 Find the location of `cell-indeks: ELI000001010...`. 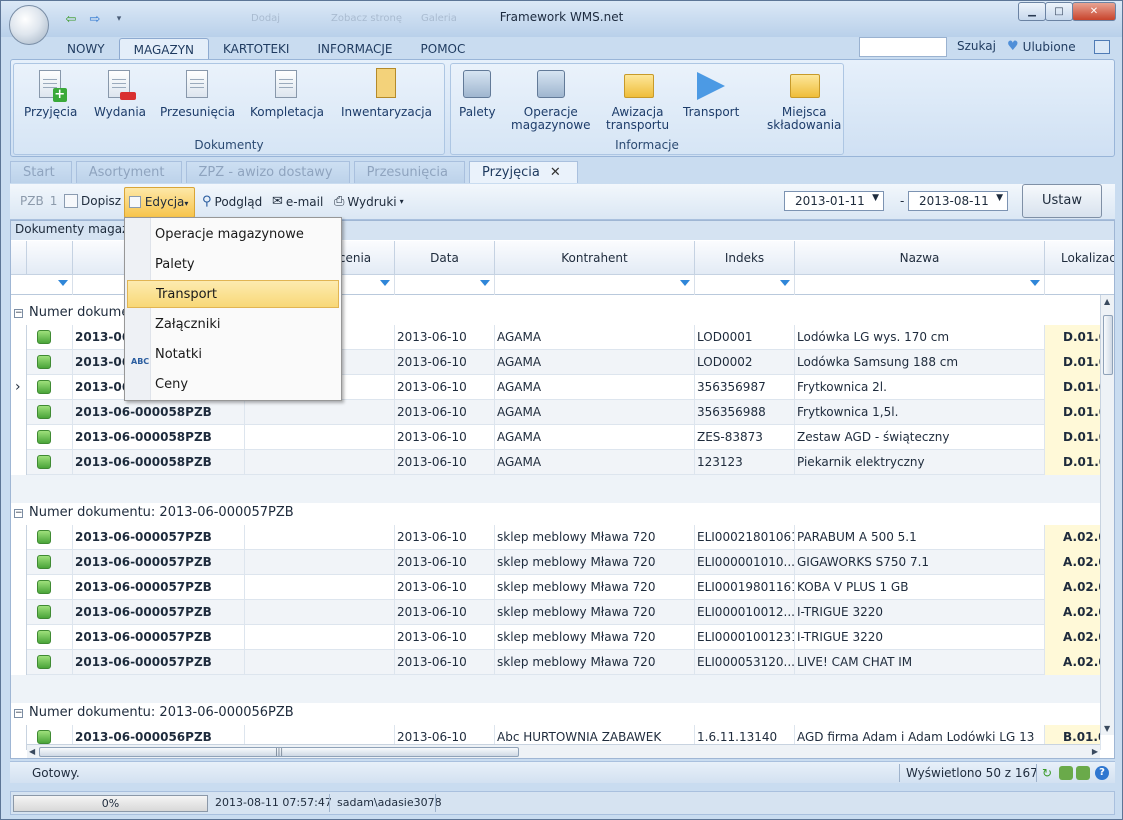

cell-indeks: ELI000001010... is located at coordinates (745, 562).